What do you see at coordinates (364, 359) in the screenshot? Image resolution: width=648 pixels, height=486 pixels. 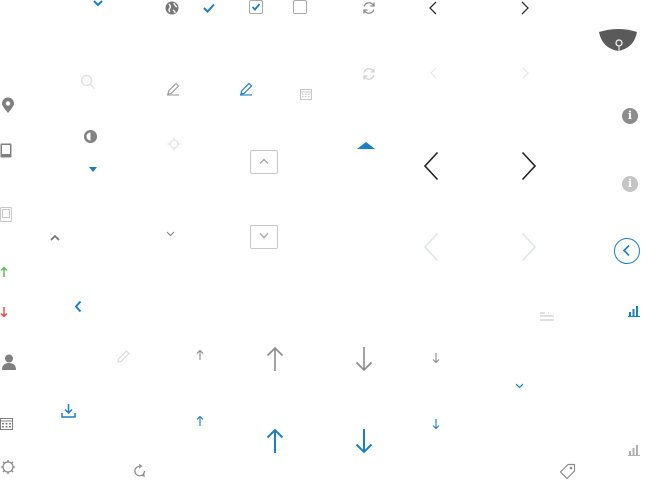 I see `arrow-down-icon-large` at bounding box center [364, 359].